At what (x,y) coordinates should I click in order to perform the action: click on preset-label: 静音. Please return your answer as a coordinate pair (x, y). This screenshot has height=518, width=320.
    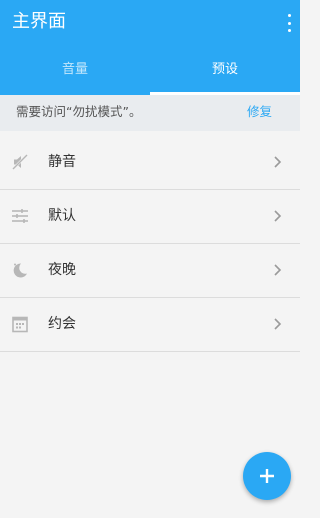
    Looking at the image, I should click on (62, 162).